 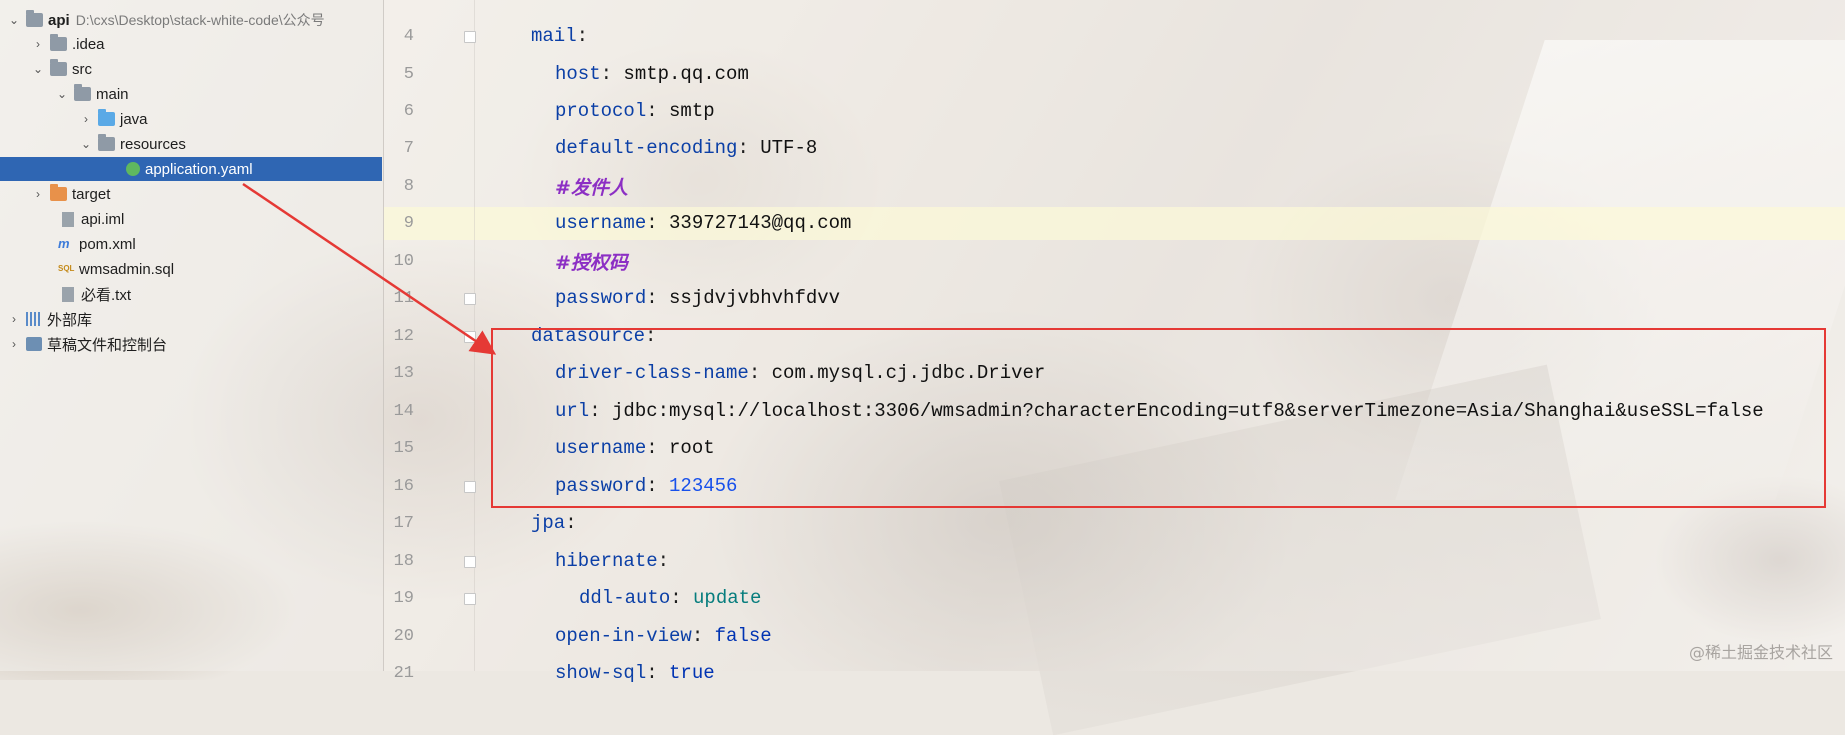 What do you see at coordinates (34, 18) in the screenshot?
I see `module-folder-icon` at bounding box center [34, 18].